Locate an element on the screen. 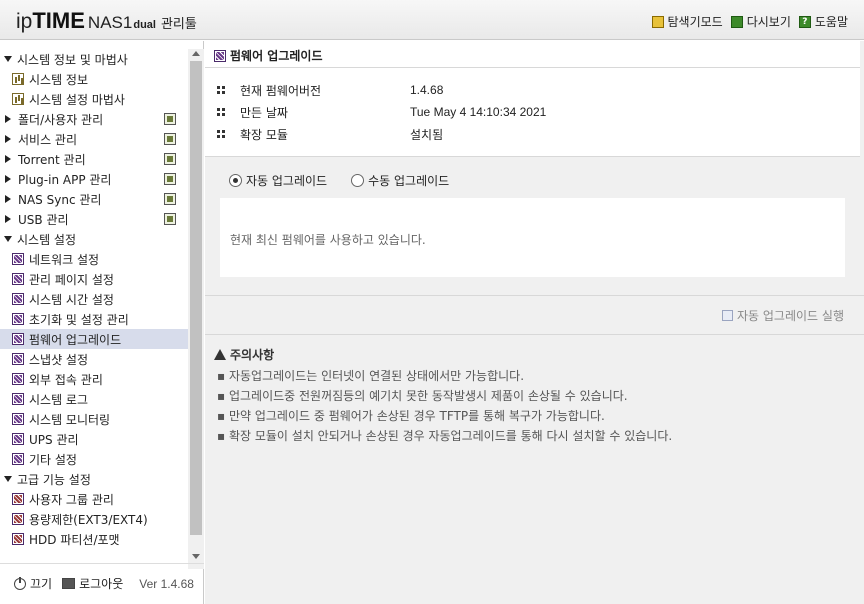 The image size is (864, 604). sidebar-item: 시스템 모니터링 is located at coordinates (94, 419).